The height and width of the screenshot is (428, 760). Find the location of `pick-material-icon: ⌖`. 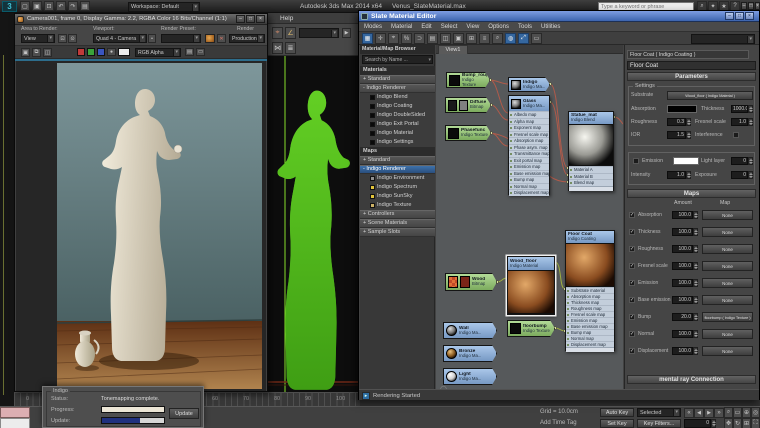

pick-material-icon: ⌖ is located at coordinates (393, 38).